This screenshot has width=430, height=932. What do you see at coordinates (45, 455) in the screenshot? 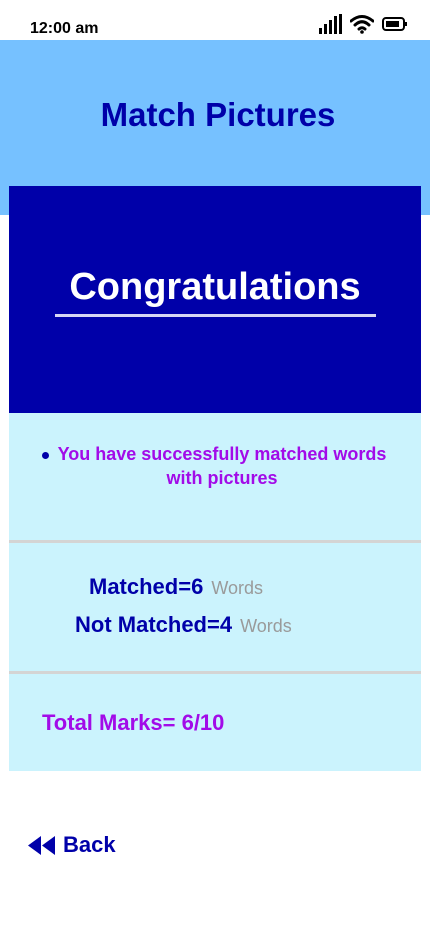
I see `bullet-icon` at bounding box center [45, 455].